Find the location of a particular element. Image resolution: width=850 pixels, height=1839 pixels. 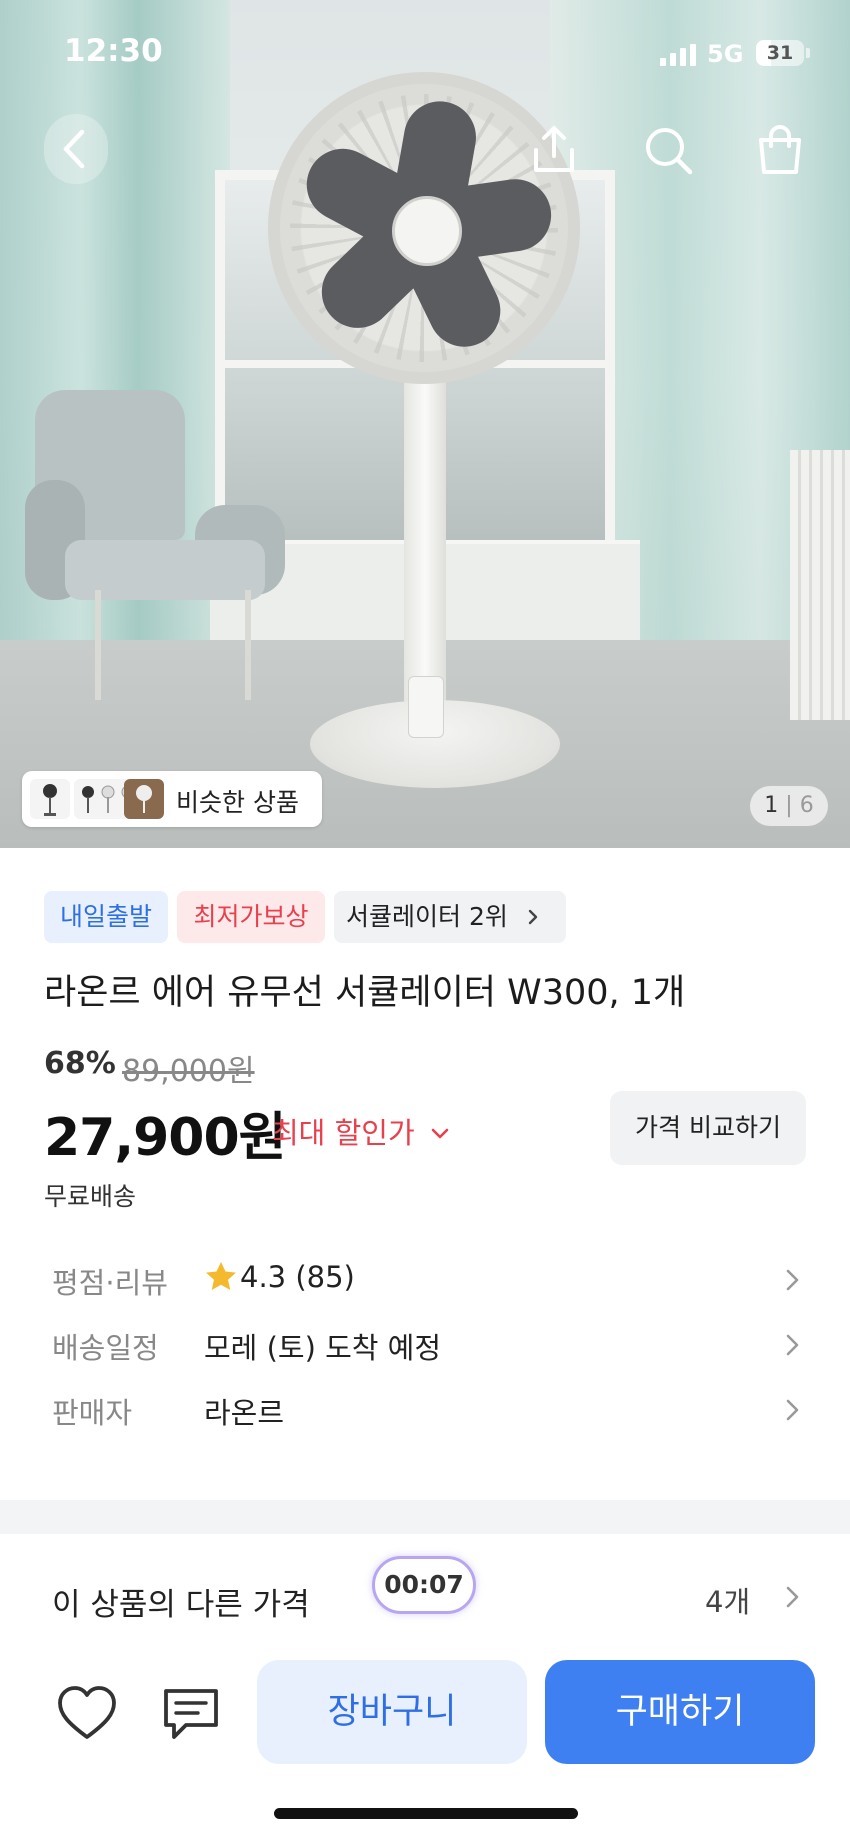

rating-label: 평점·리뷰 is located at coordinates (110, 1283).